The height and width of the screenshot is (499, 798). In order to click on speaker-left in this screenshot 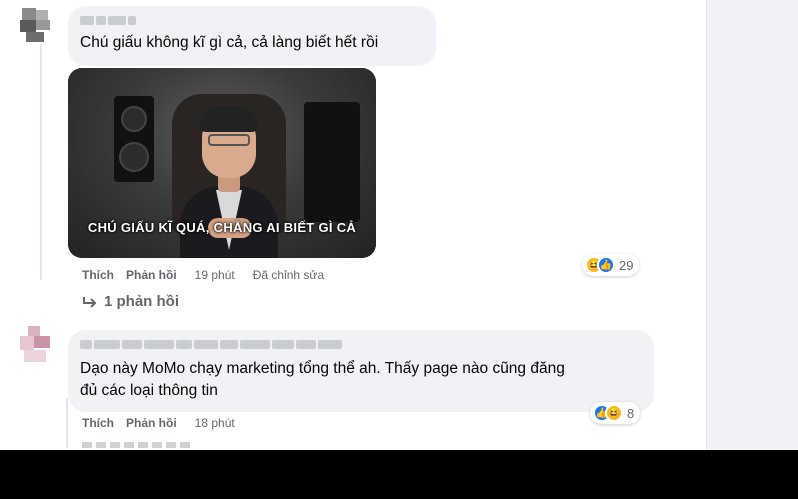, I will do `click(134, 139)`.